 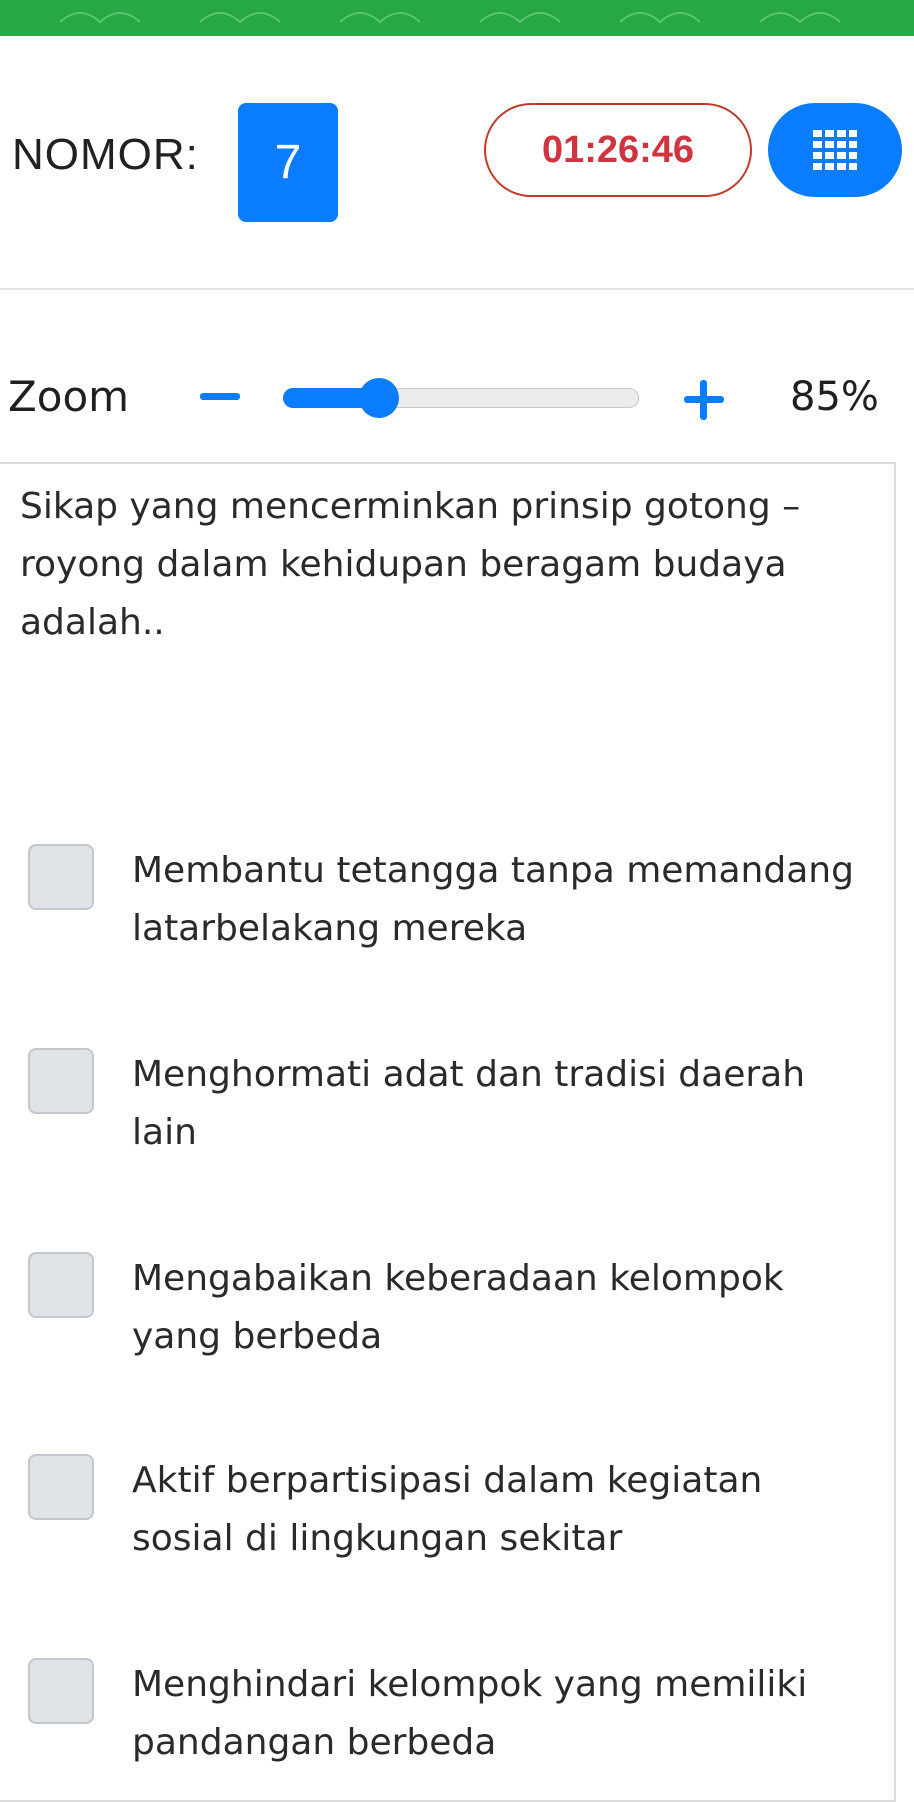 I want to click on decorative-pattern, so click(x=450, y=18).